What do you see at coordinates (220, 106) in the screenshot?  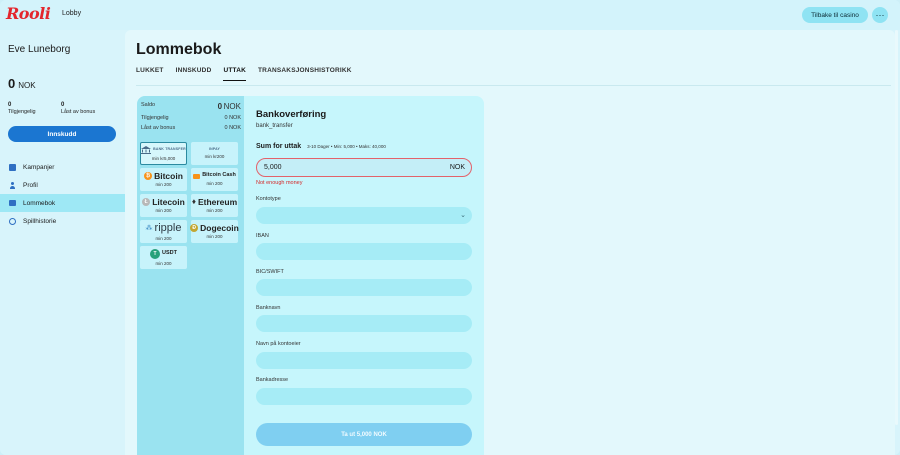 I see `saldo-amount: 0` at bounding box center [220, 106].